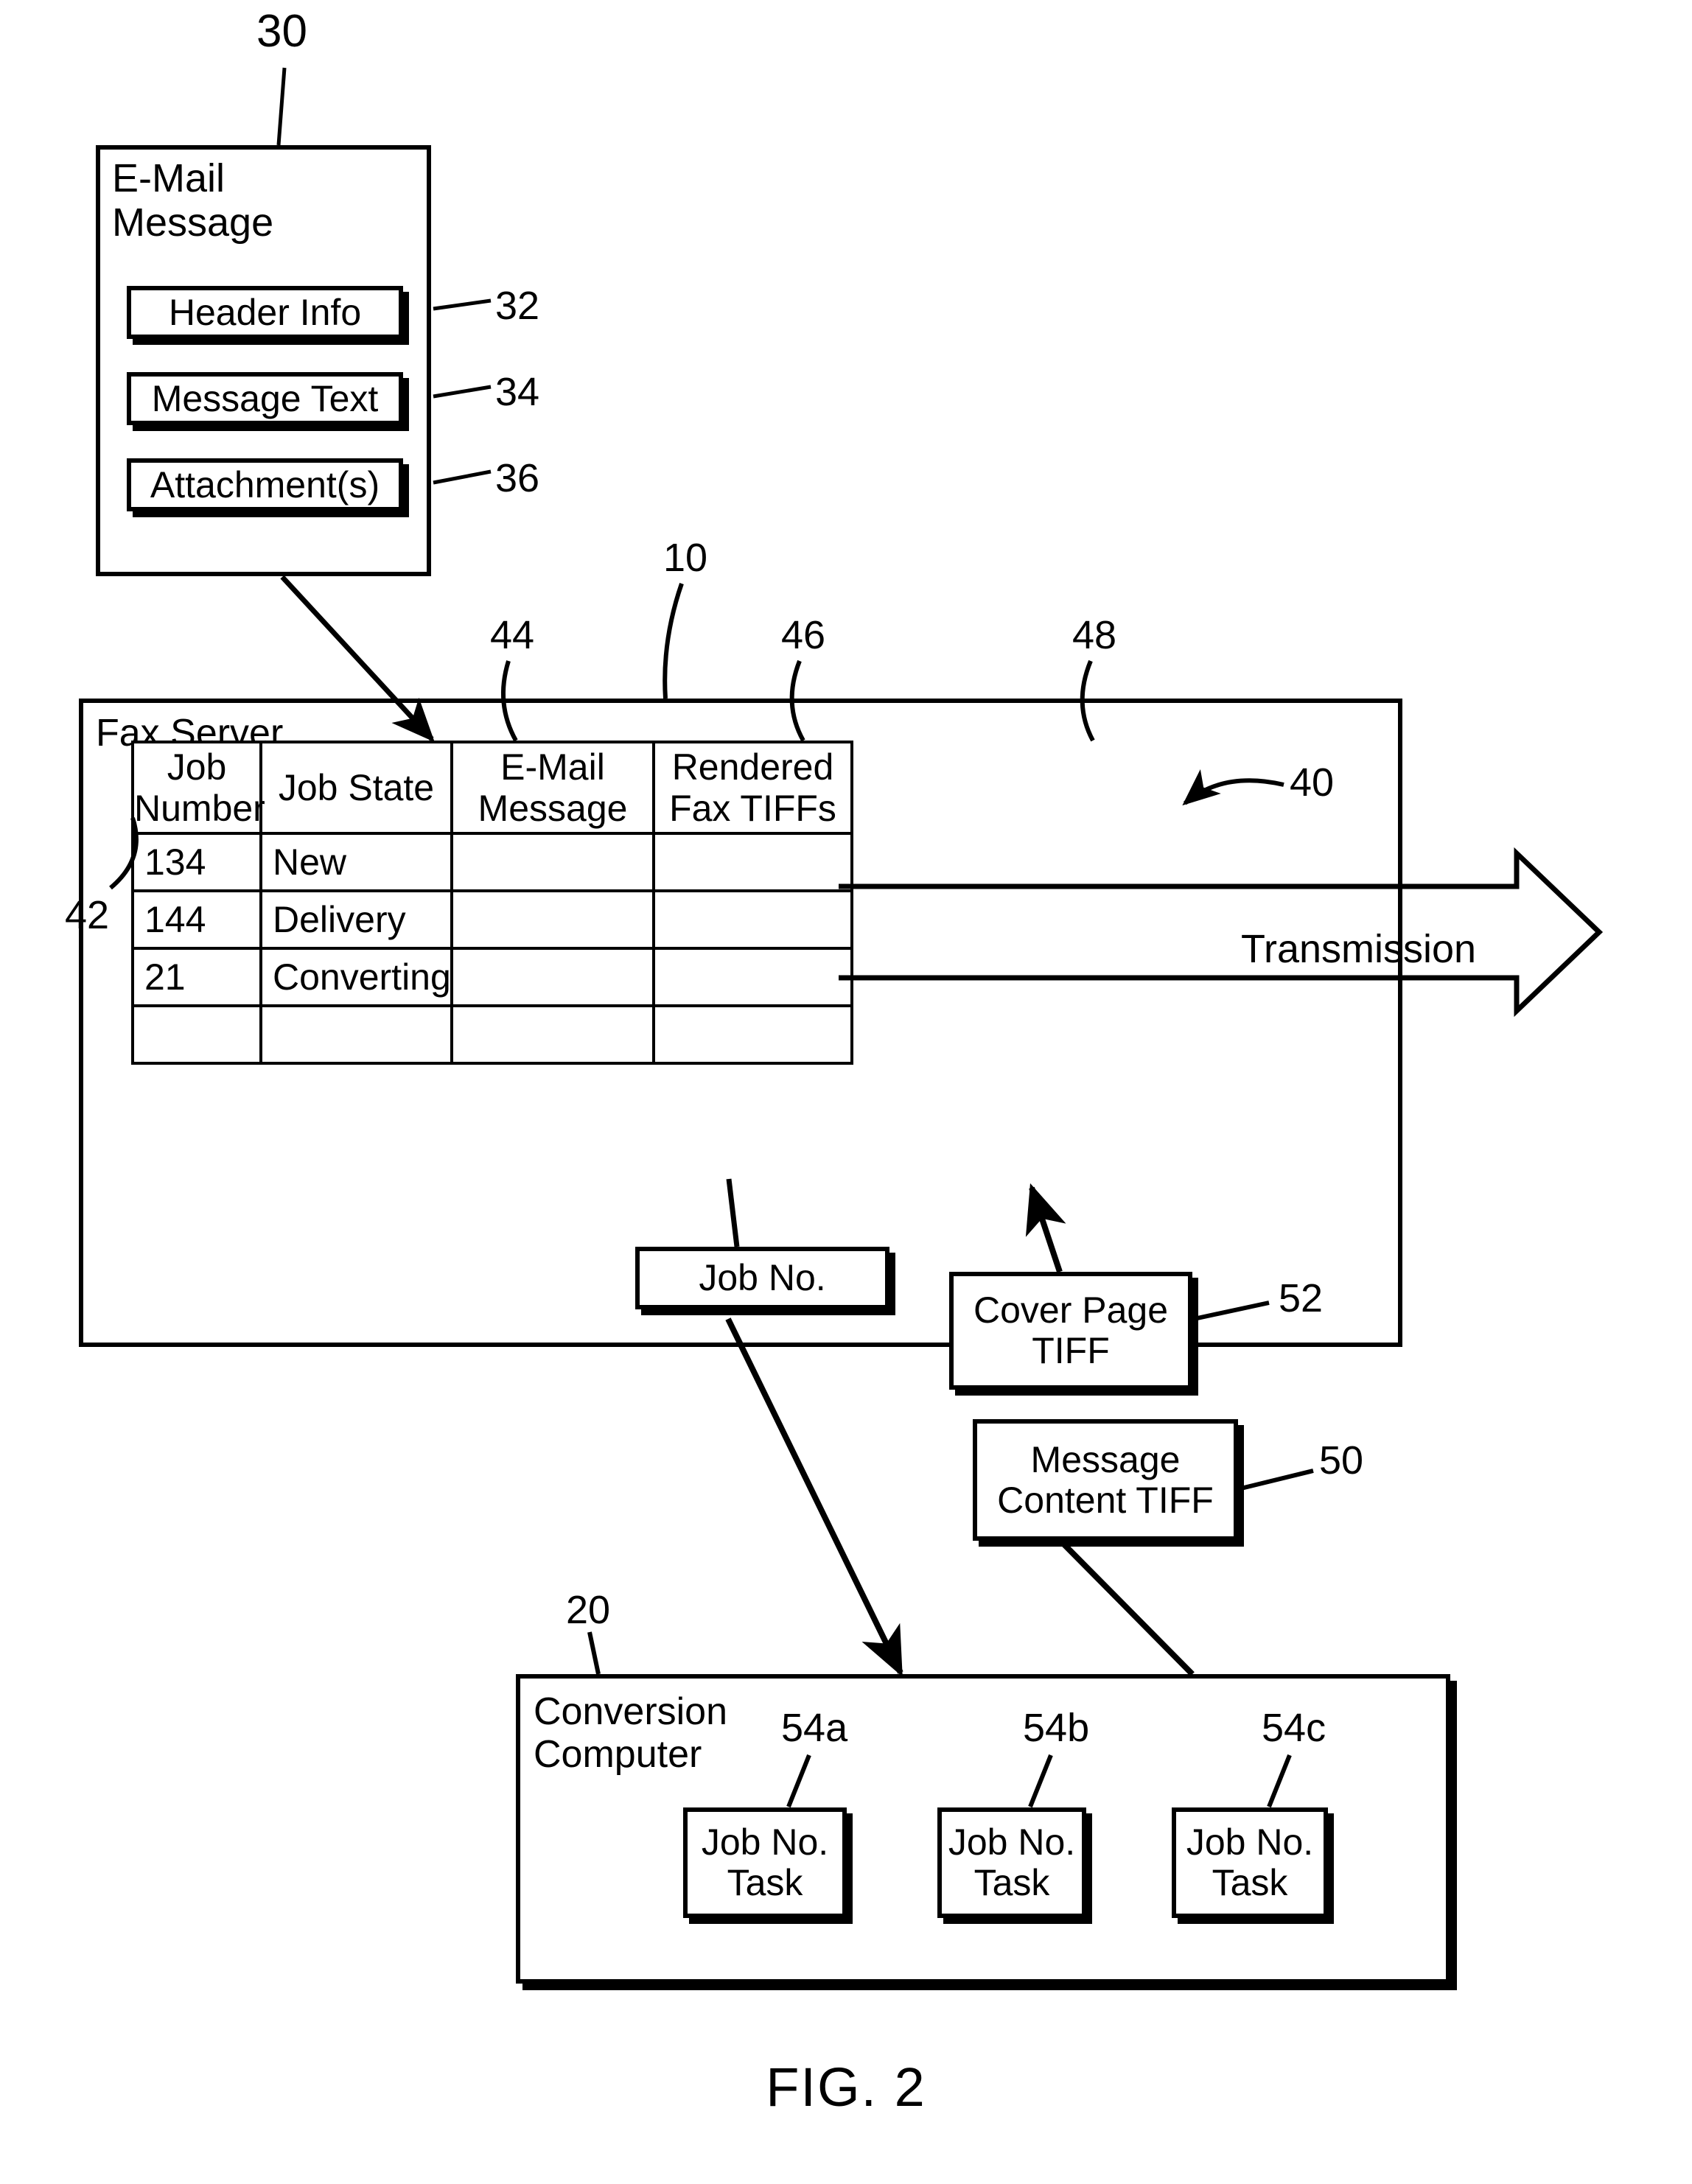 This screenshot has width=1692, height=2184. Describe the element at coordinates (685, 558) in the screenshot. I see `ref-10: 10` at that location.